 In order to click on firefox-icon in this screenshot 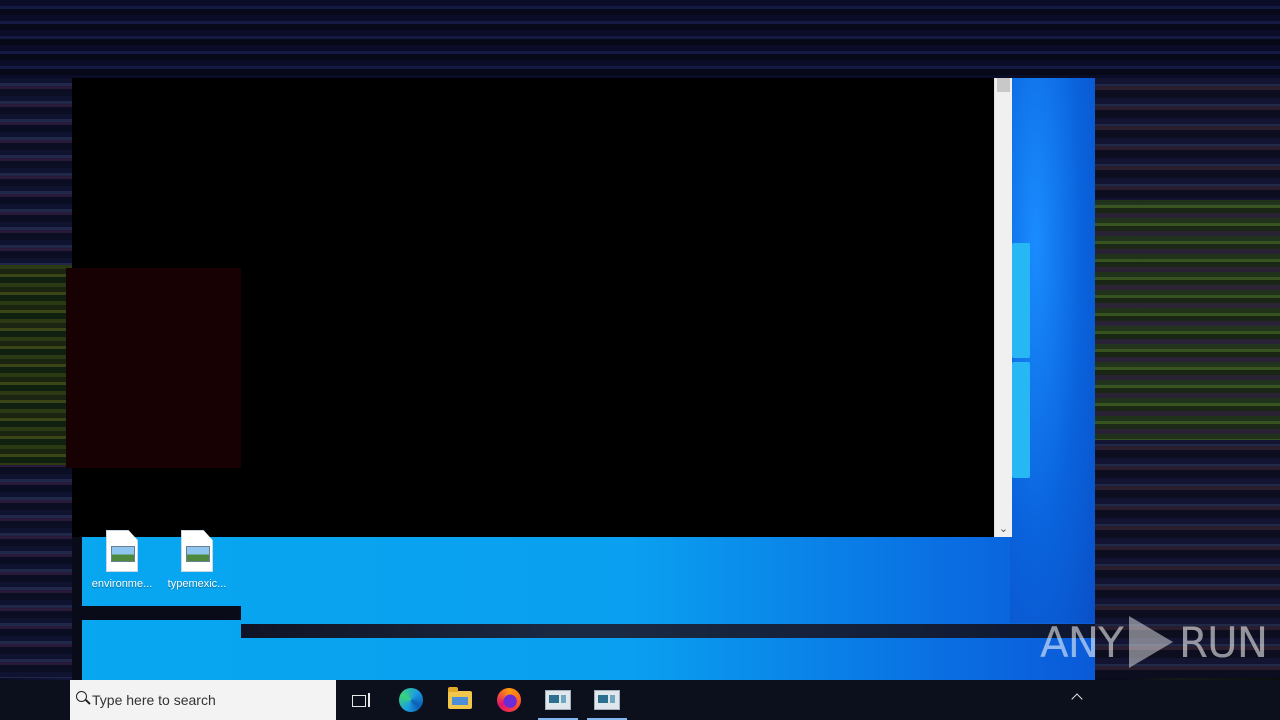, I will do `click(509, 700)`.